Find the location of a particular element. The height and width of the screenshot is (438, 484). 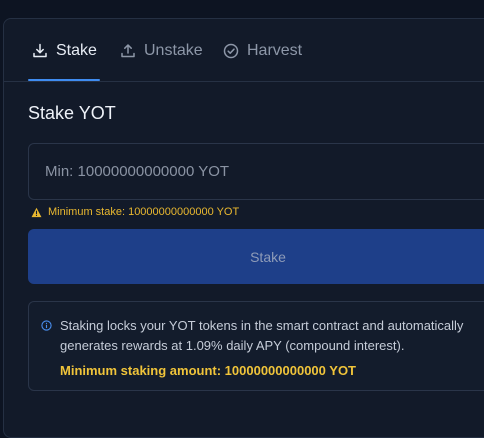

stake-amount-field is located at coordinates (256, 171).